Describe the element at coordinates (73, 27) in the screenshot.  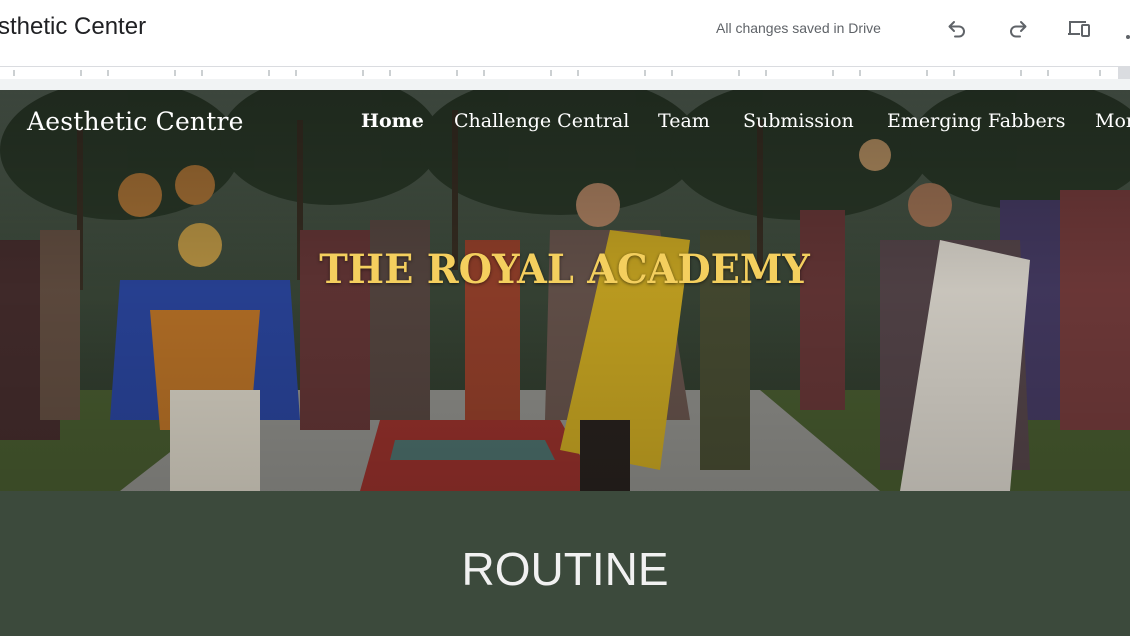
I see `document-title: sthetic Center` at that location.